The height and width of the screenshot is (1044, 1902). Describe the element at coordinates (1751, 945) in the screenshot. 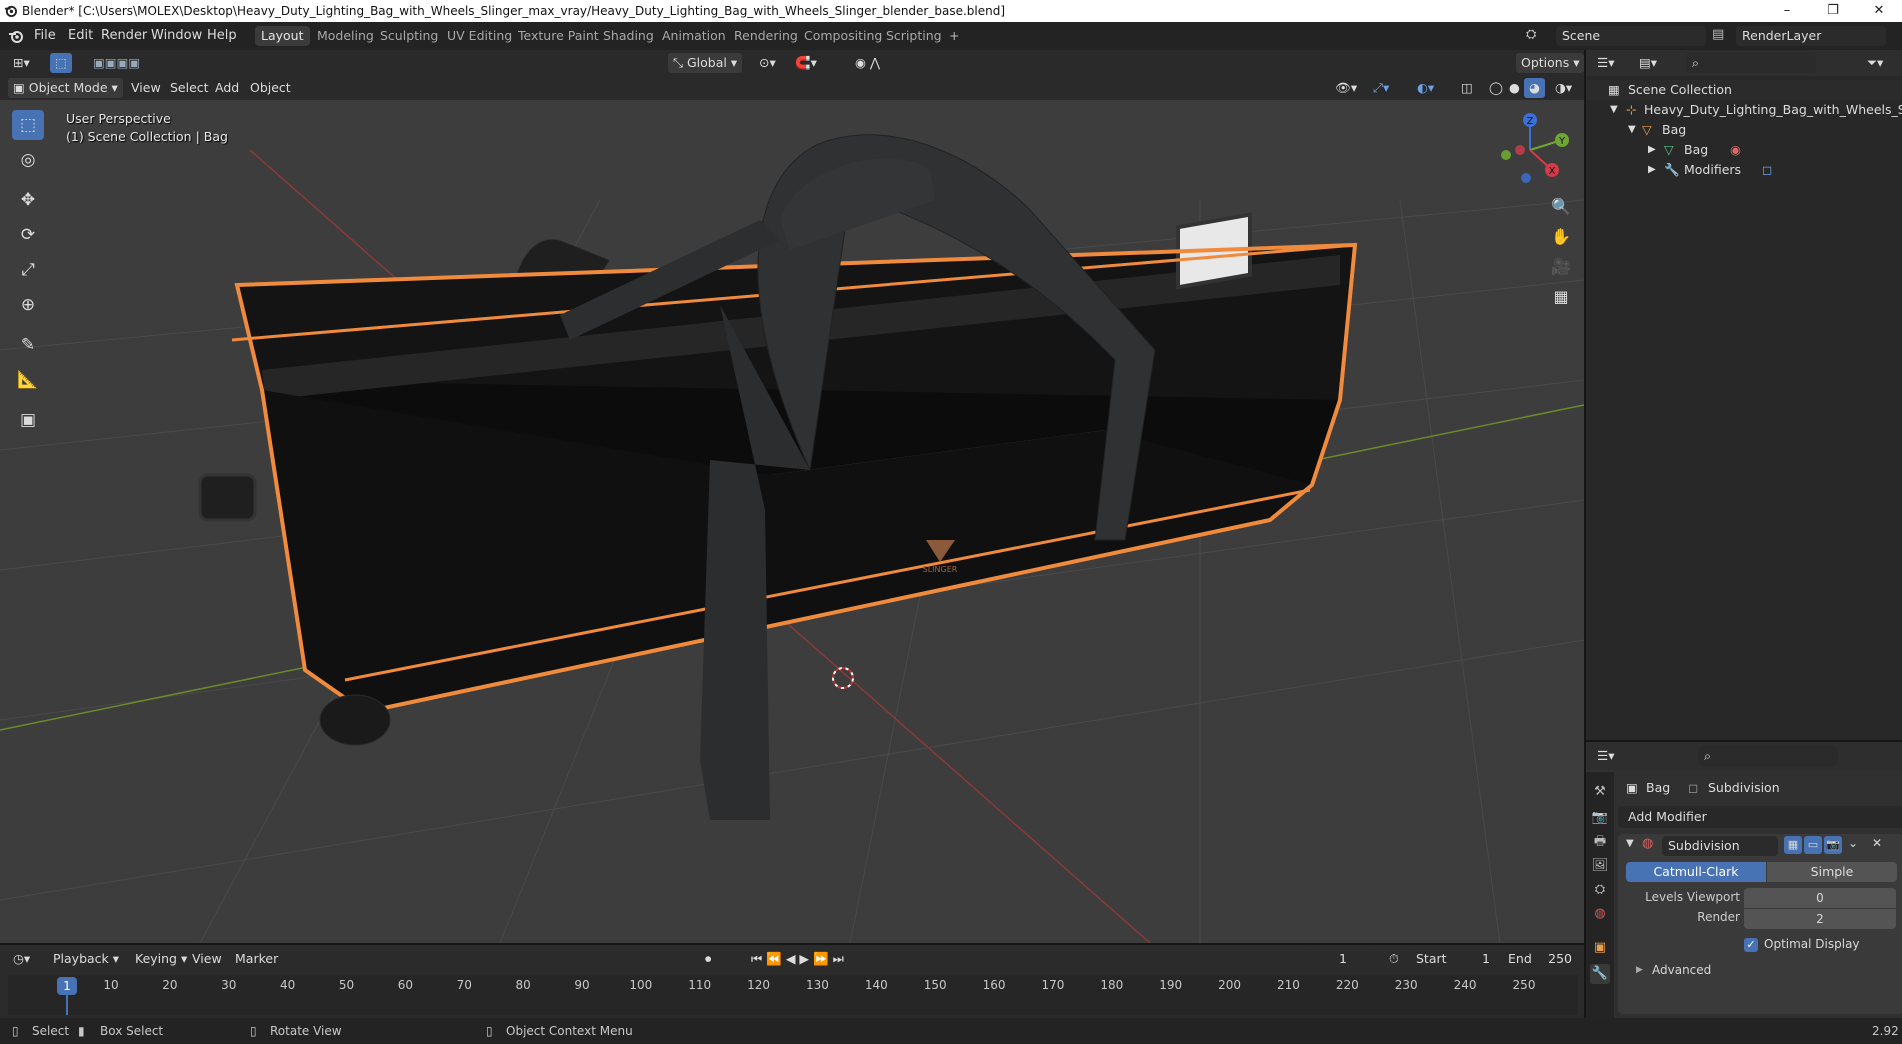

I see `optimal-display-checkbox: ✓` at that location.